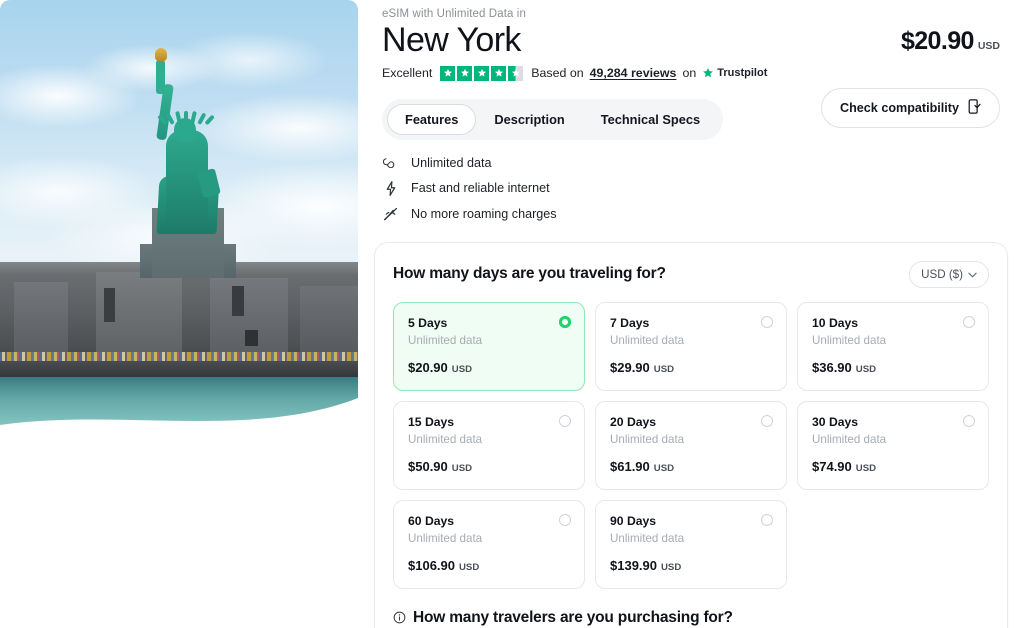  I want to click on plan-card-5-days: 5 Days Unlimited data $20.90 USD, so click(489, 346).